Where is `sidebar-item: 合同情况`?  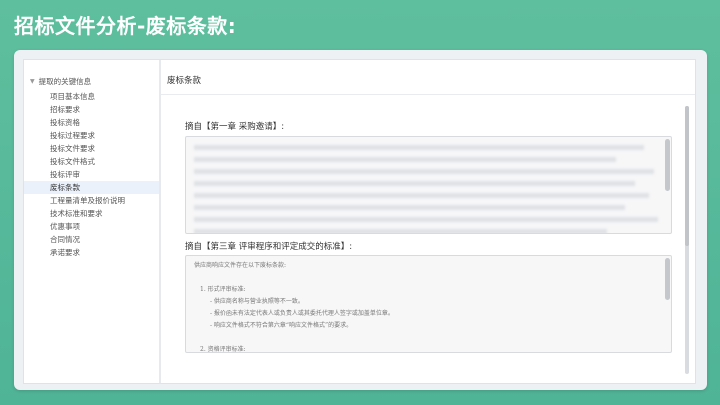 sidebar-item: 合同情况 is located at coordinates (91, 239).